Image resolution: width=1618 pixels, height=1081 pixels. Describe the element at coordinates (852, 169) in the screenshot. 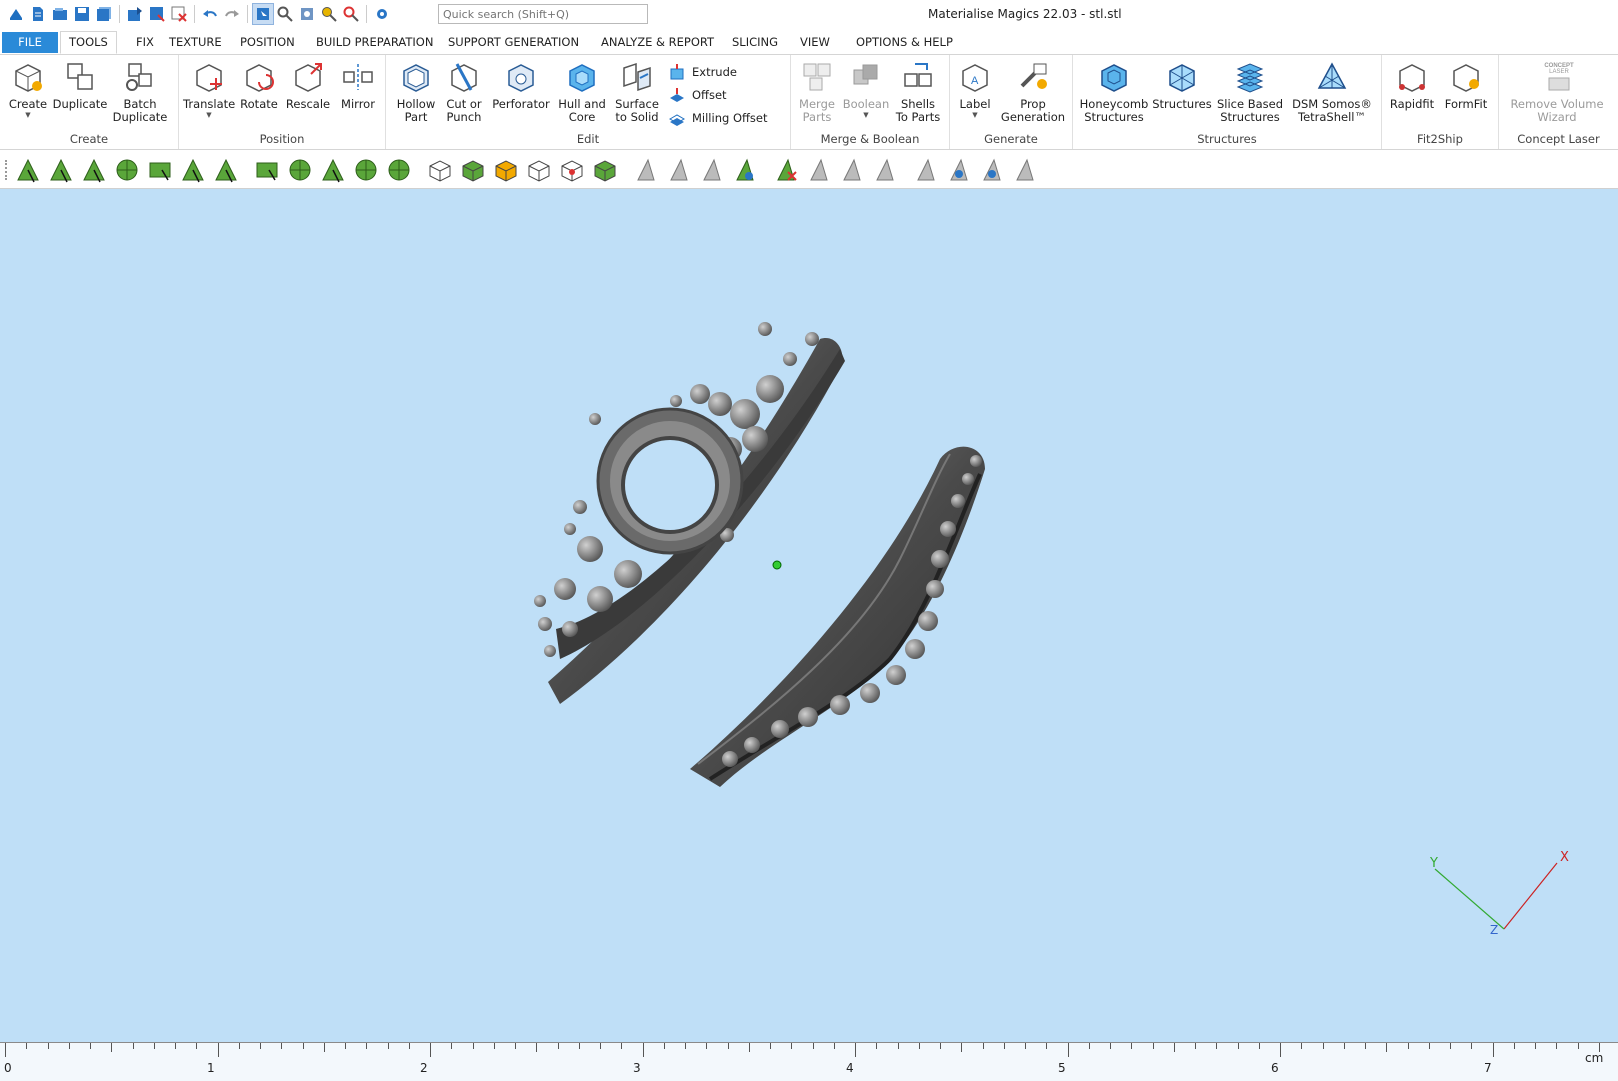

I see `triangle-doc-icon` at that location.